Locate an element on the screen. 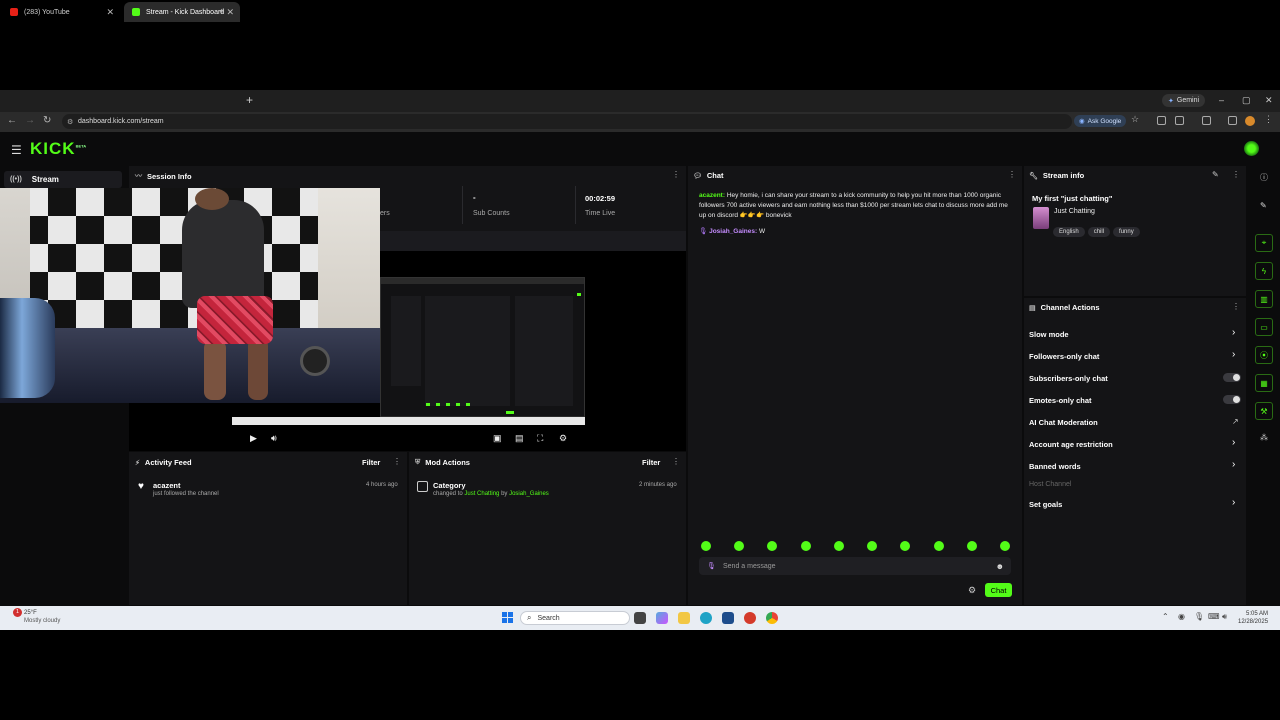  subscribers-only-toggle is located at coordinates (1232, 377).